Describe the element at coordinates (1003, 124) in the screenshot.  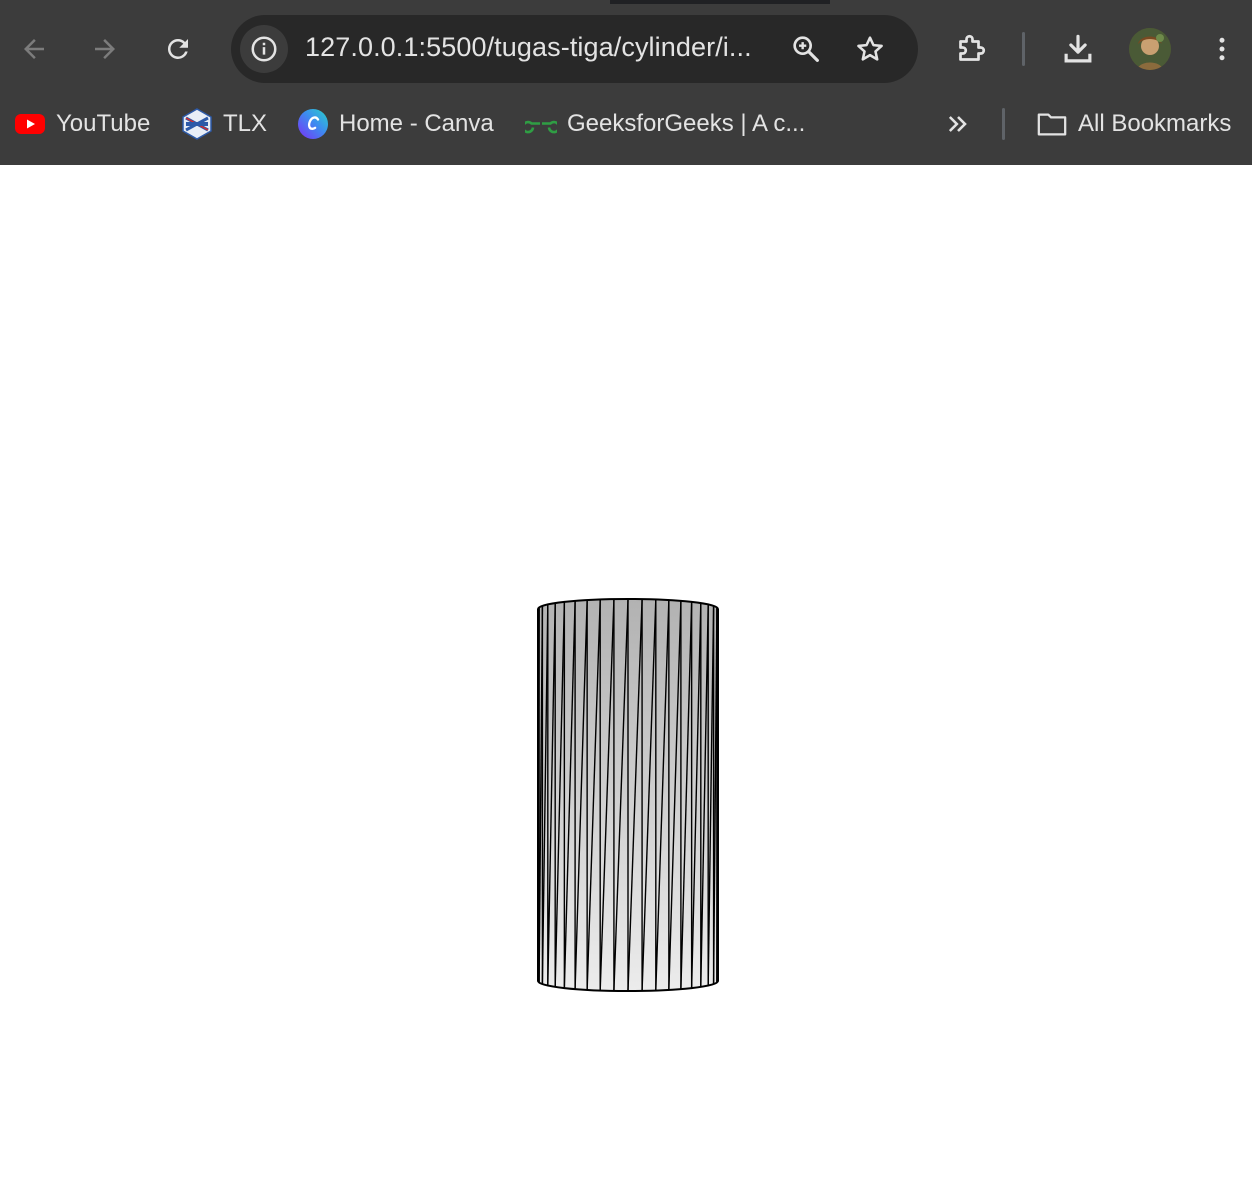
I see `bookmarks-separator` at that location.